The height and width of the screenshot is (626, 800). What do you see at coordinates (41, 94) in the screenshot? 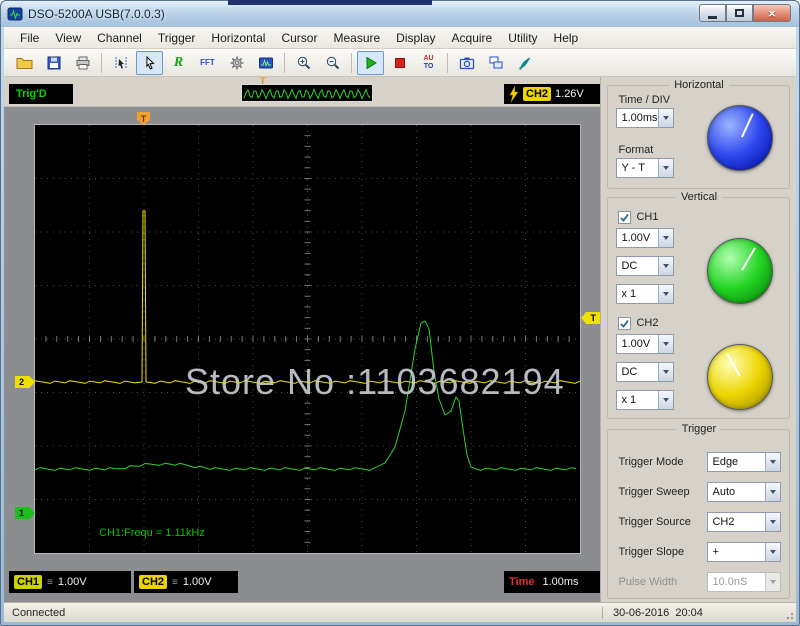
I see `trigger-status: Trig'D` at bounding box center [41, 94].